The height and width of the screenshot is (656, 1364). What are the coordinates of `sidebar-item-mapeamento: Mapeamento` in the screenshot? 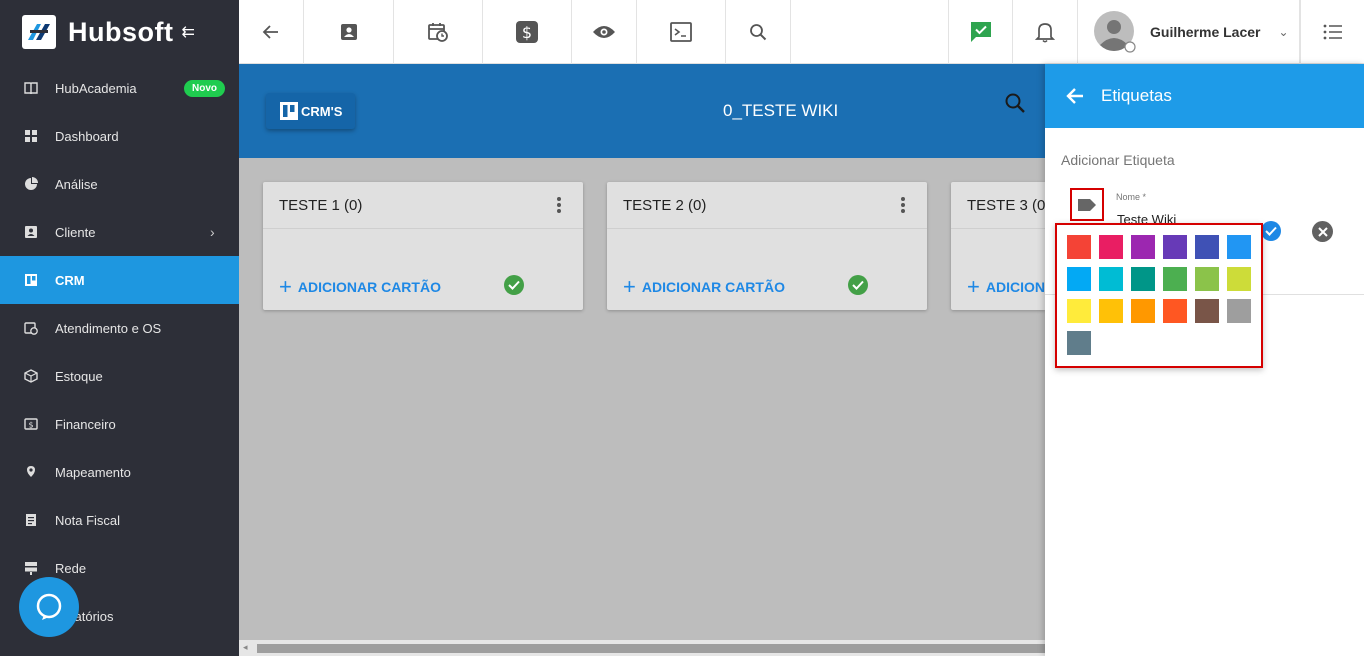 It's located at (119, 472).